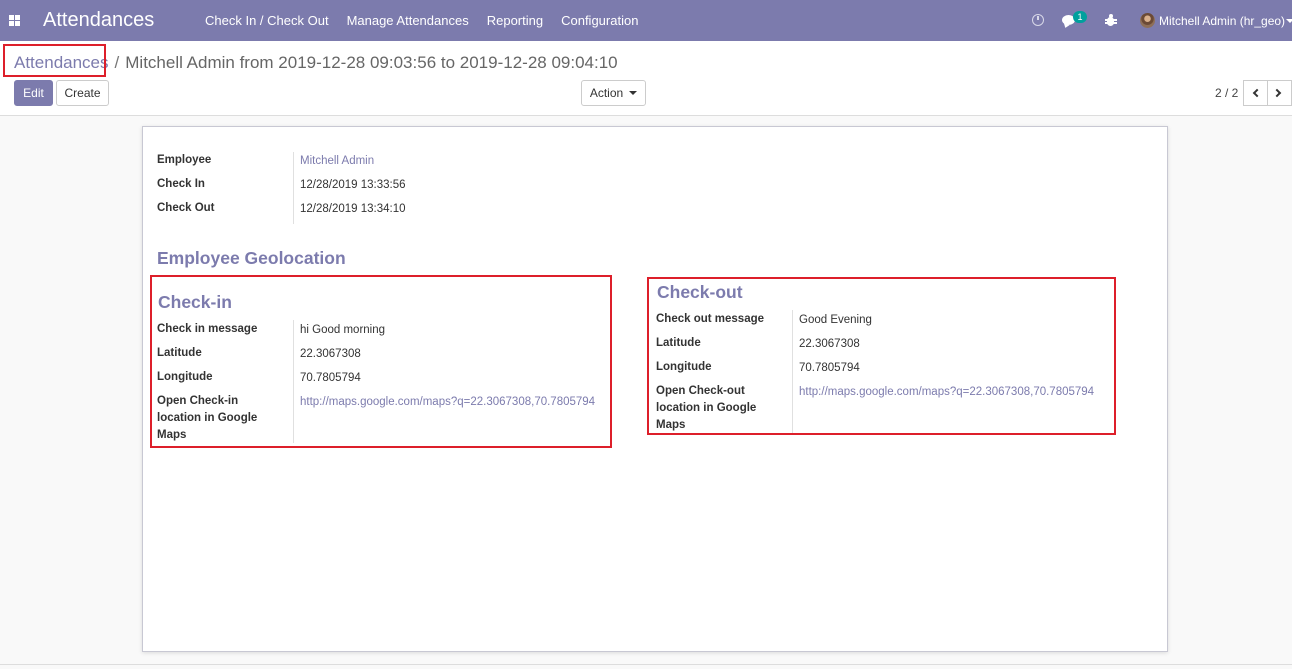 The image size is (1292, 669). Describe the element at coordinates (207, 329) in the screenshot. I see `check-in-message-label: Check in message` at that location.